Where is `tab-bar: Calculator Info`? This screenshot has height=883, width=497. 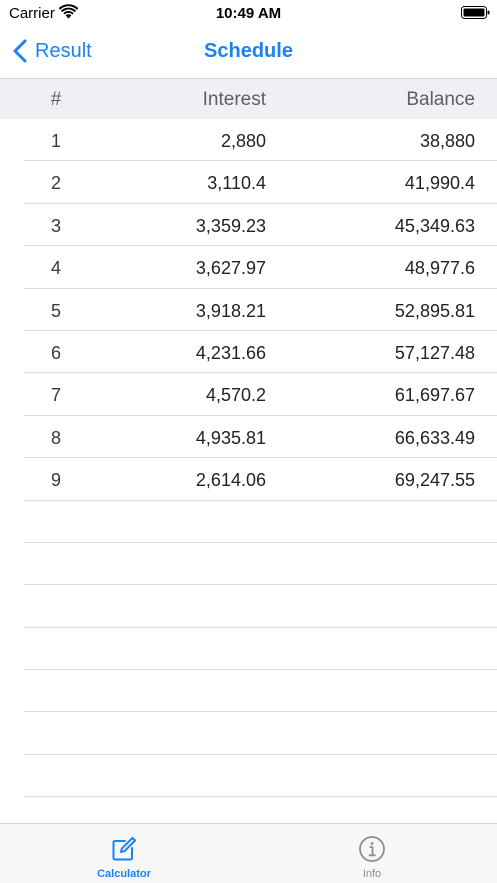 tab-bar: Calculator Info is located at coordinates (248, 853).